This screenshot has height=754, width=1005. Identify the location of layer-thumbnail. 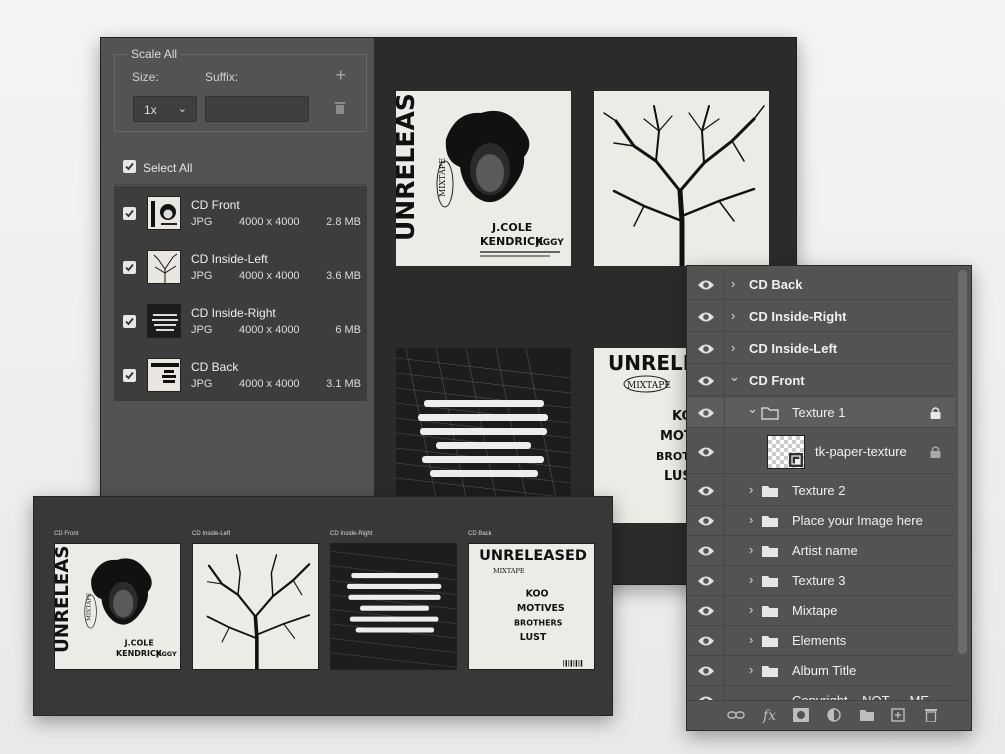
(786, 452).